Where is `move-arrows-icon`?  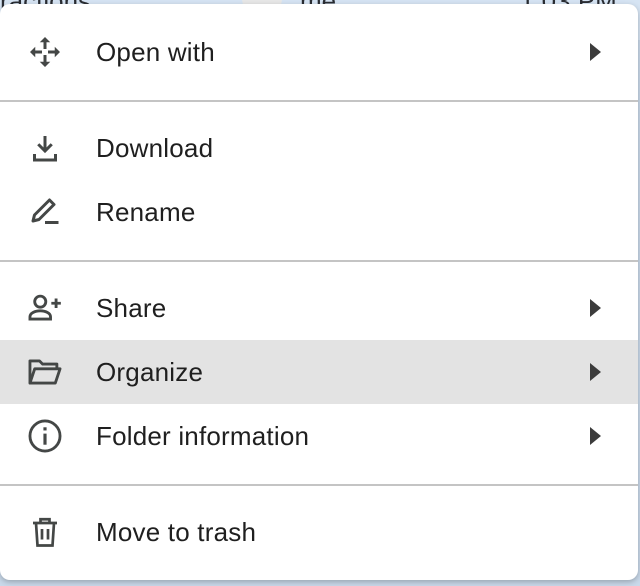 move-arrows-icon is located at coordinates (45, 52).